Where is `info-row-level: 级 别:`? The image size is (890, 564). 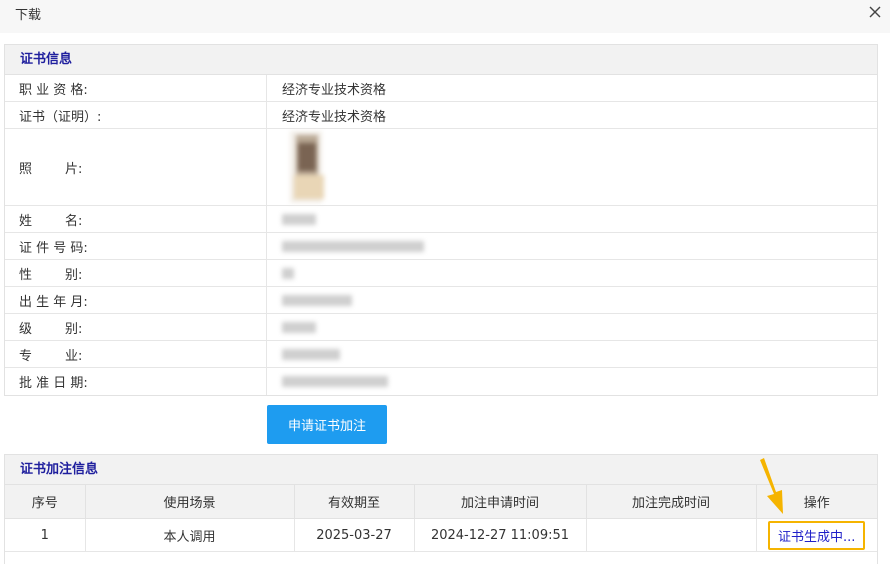
info-row-level: 级 别: is located at coordinates (441, 327).